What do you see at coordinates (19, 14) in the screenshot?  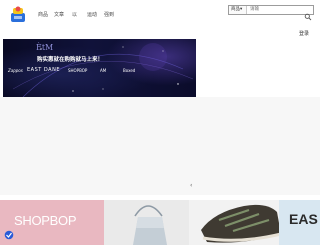 I see `logo-icon` at bounding box center [19, 14].